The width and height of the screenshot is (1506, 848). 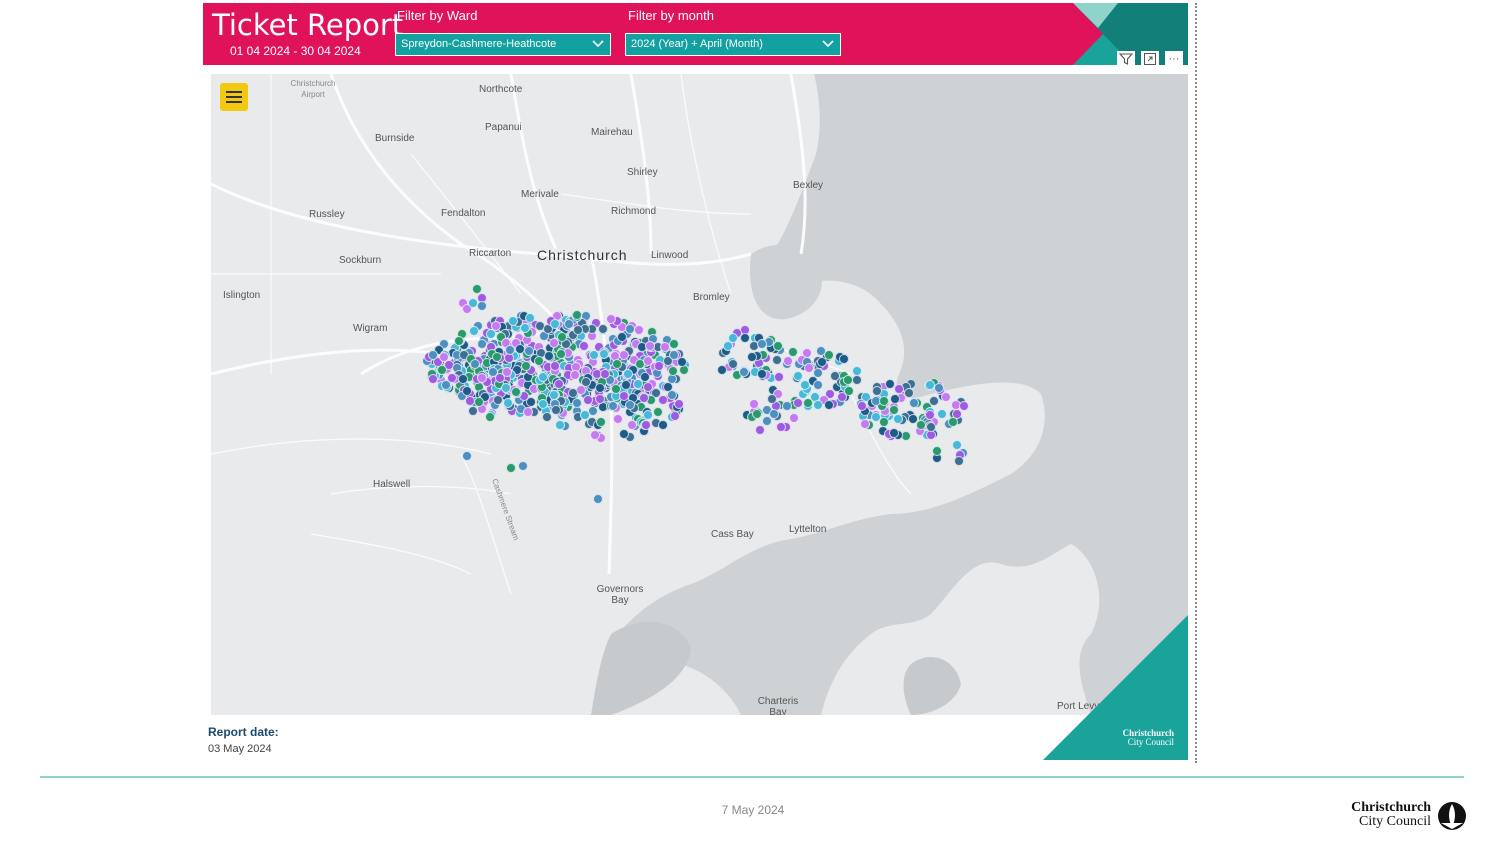 What do you see at coordinates (243, 732) in the screenshot?
I see `report-date-label: Report date:` at bounding box center [243, 732].